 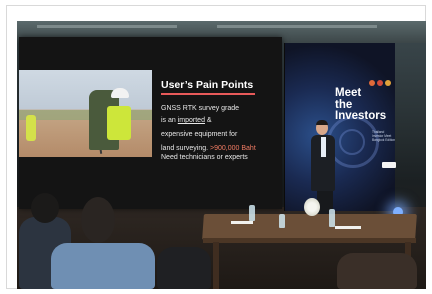 I want to click on safety-vest, so click(x=119, y=123).